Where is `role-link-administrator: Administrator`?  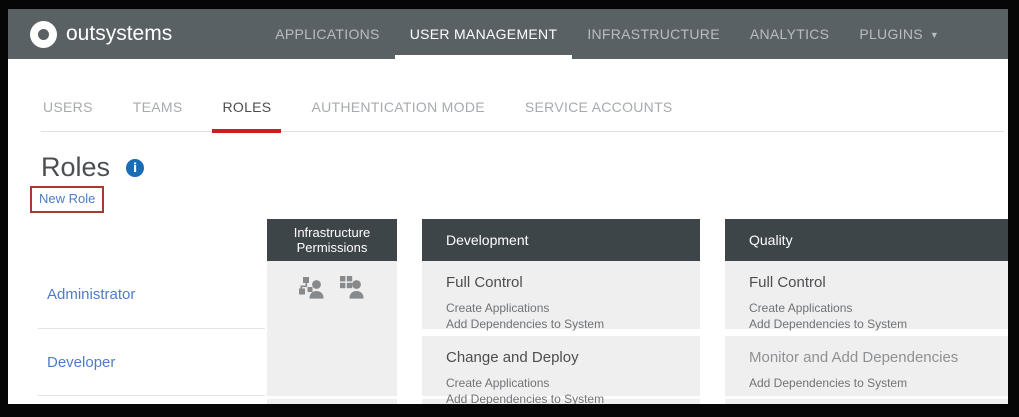
role-link-administrator: Administrator is located at coordinates (91, 294).